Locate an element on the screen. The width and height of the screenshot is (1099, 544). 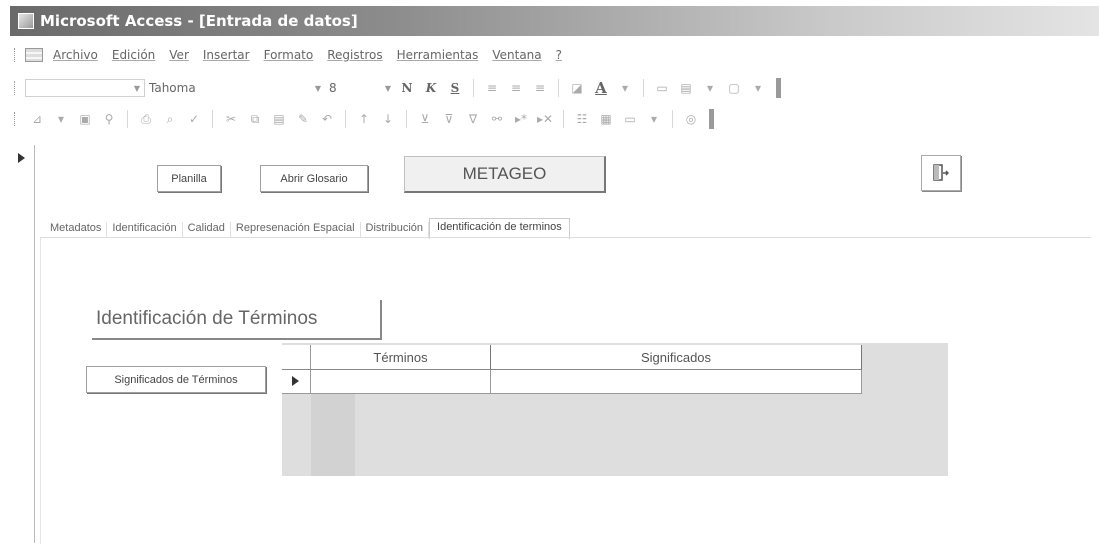
subform-empty-area is located at coordinates (333, 434).